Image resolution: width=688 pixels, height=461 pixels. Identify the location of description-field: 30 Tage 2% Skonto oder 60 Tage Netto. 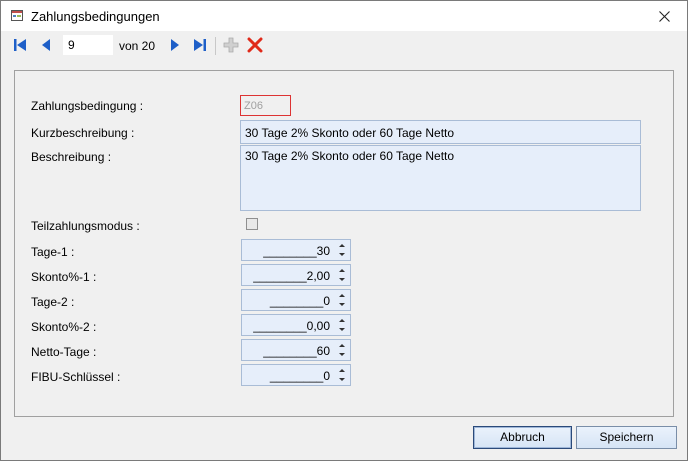
(440, 178).